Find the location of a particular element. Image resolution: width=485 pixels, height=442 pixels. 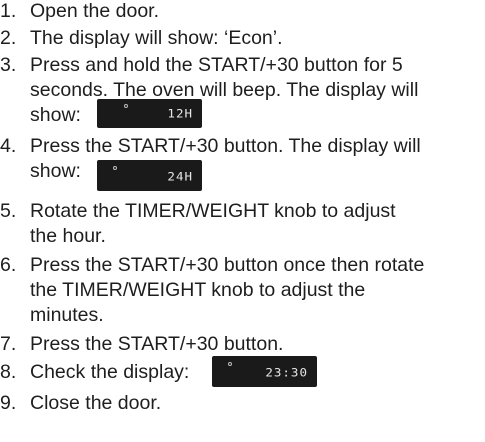

step-text: the hour. is located at coordinates (68, 236).